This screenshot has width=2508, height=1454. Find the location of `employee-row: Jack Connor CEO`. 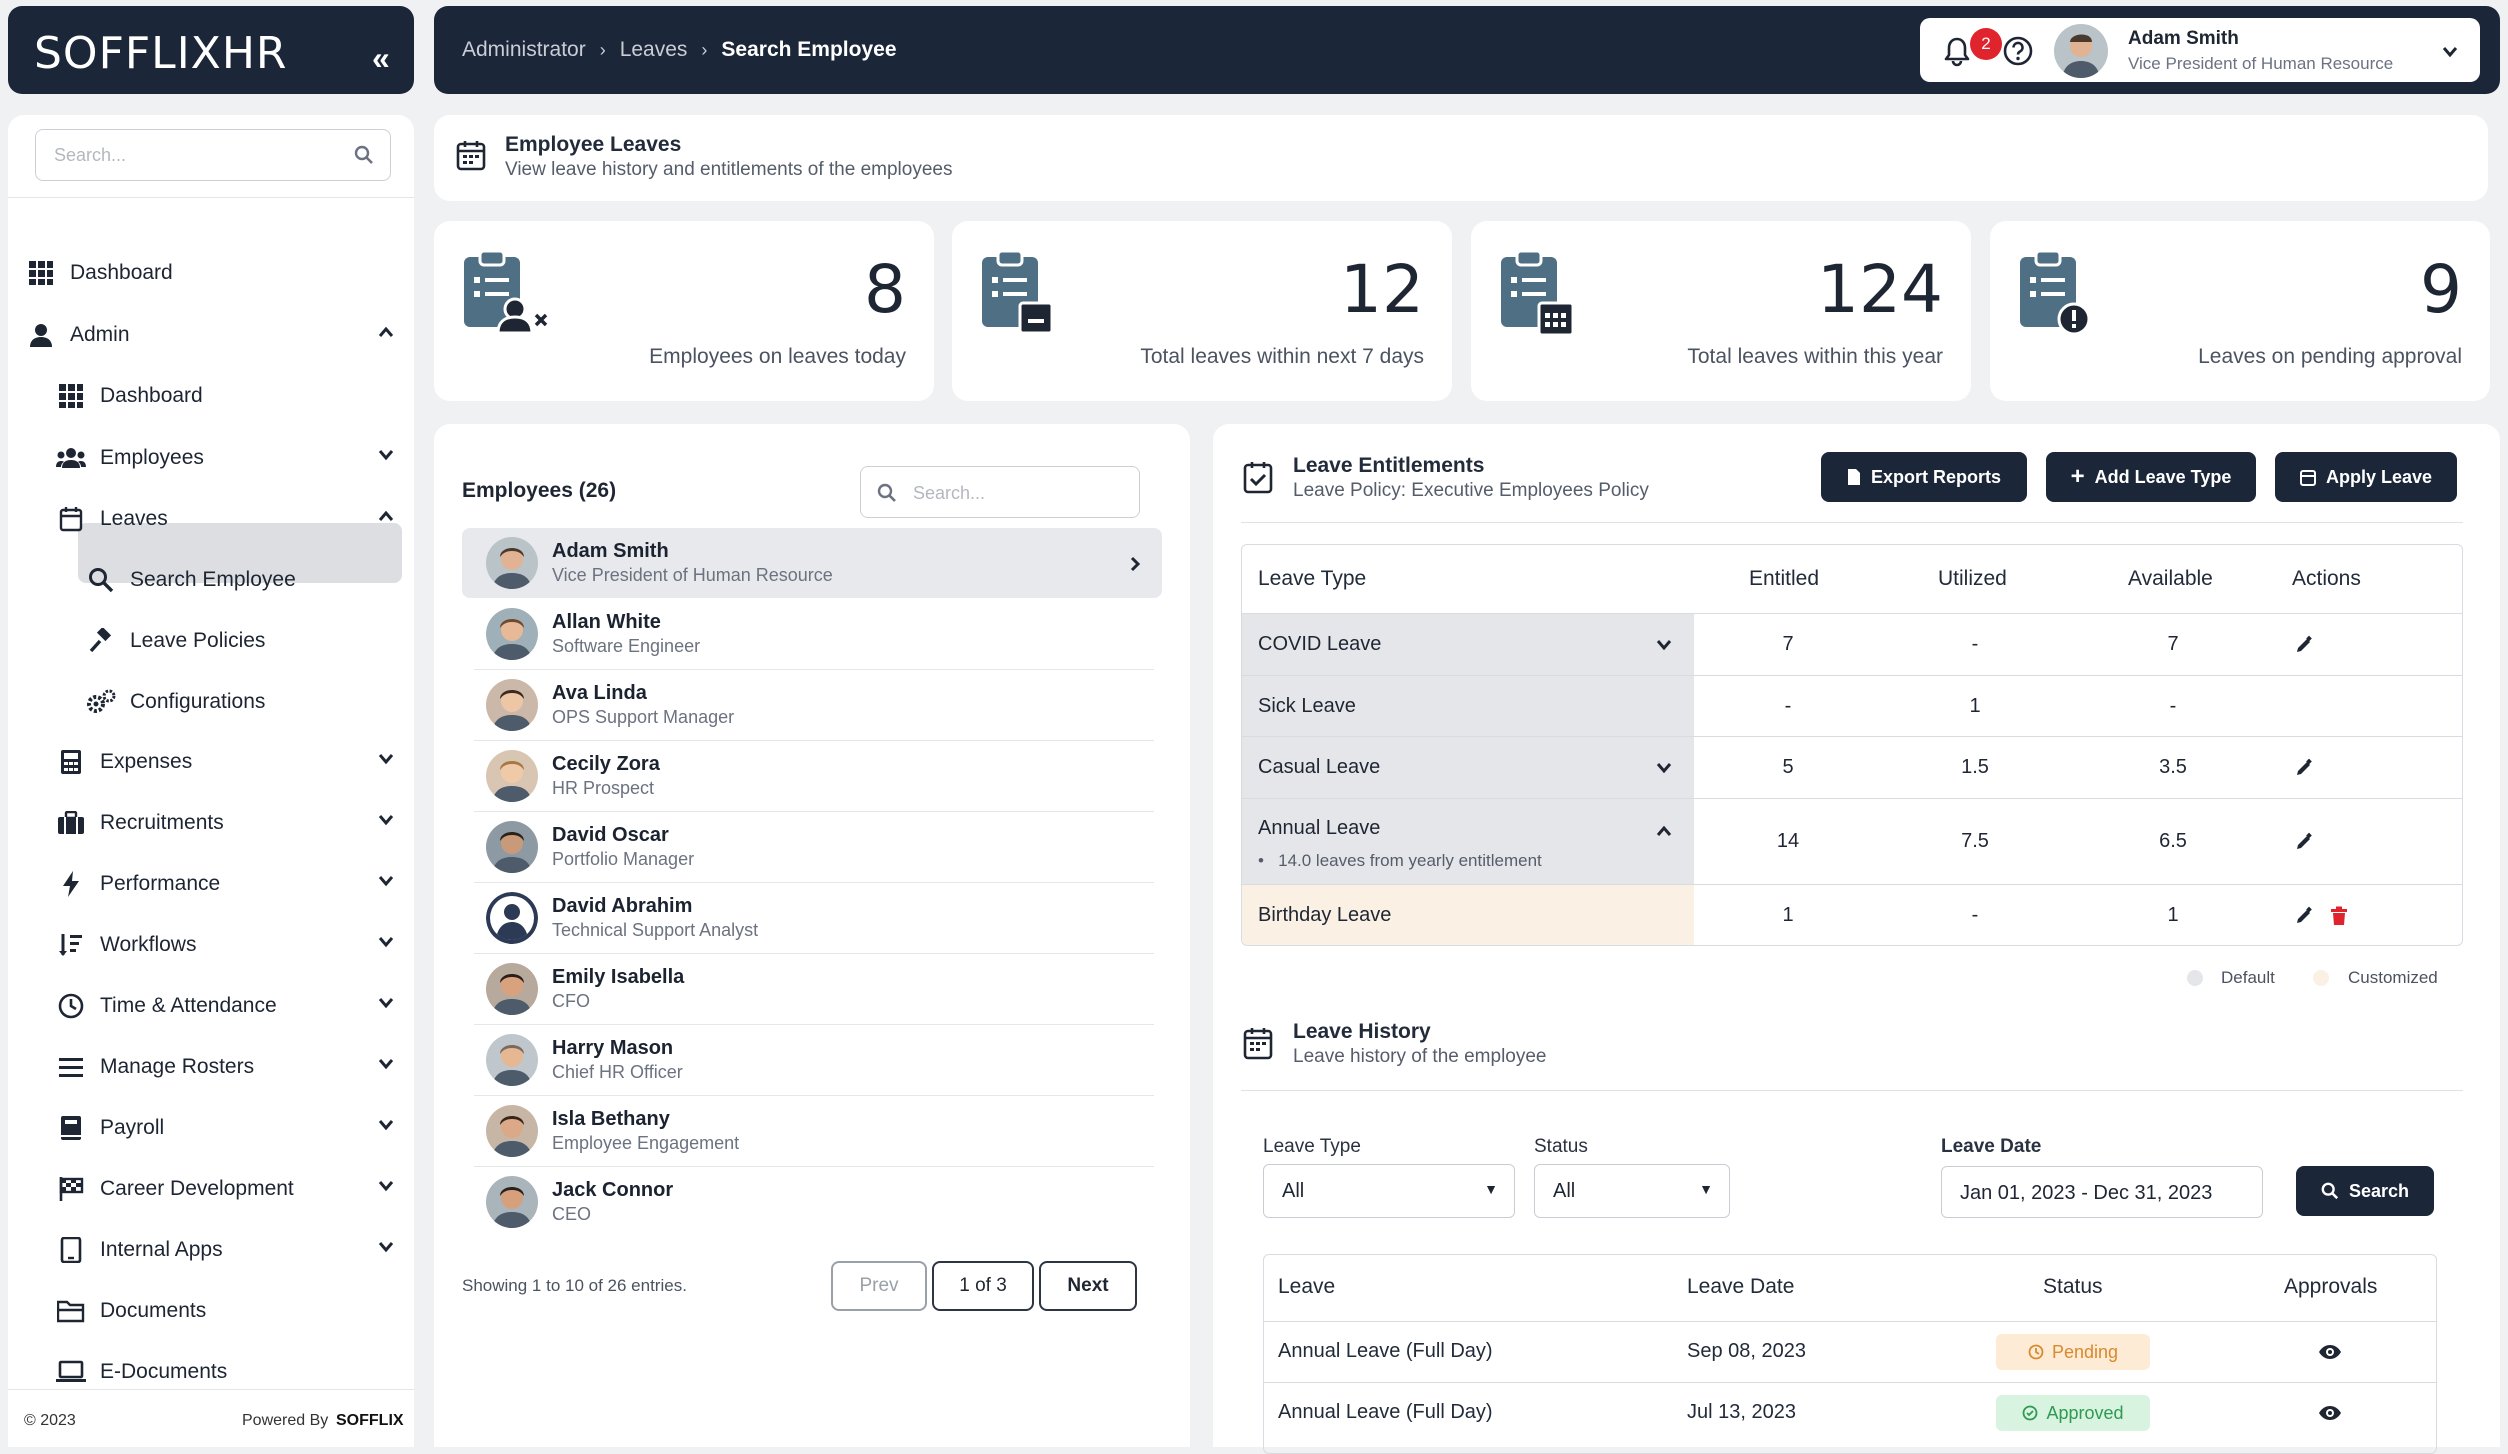

employee-row: Jack Connor CEO is located at coordinates (812, 1202).